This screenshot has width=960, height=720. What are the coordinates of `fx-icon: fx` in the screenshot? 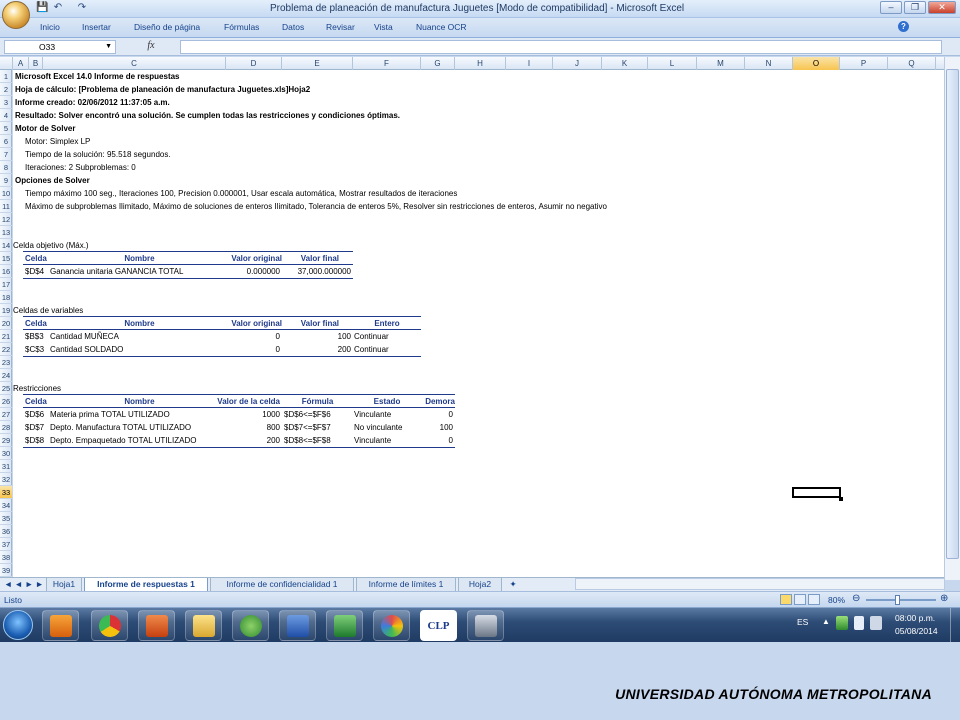 It's located at (151, 47).